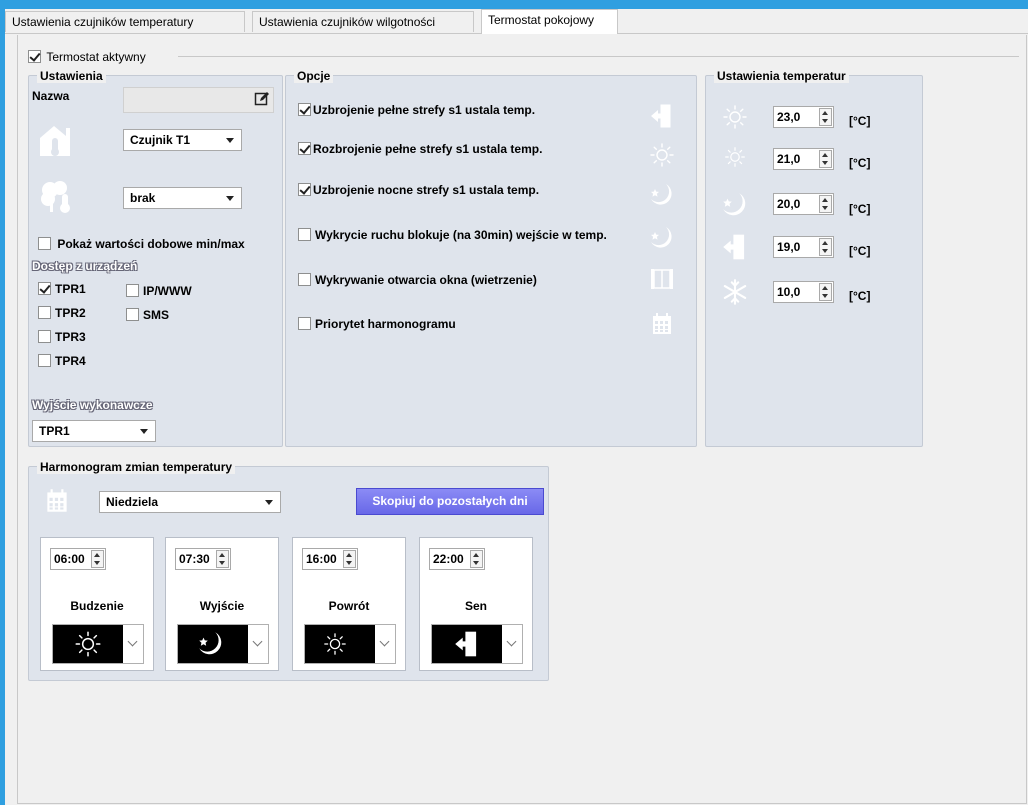 The width and height of the screenshot is (1028, 805). I want to click on access-tpr2-label: TPR2, so click(70, 312).